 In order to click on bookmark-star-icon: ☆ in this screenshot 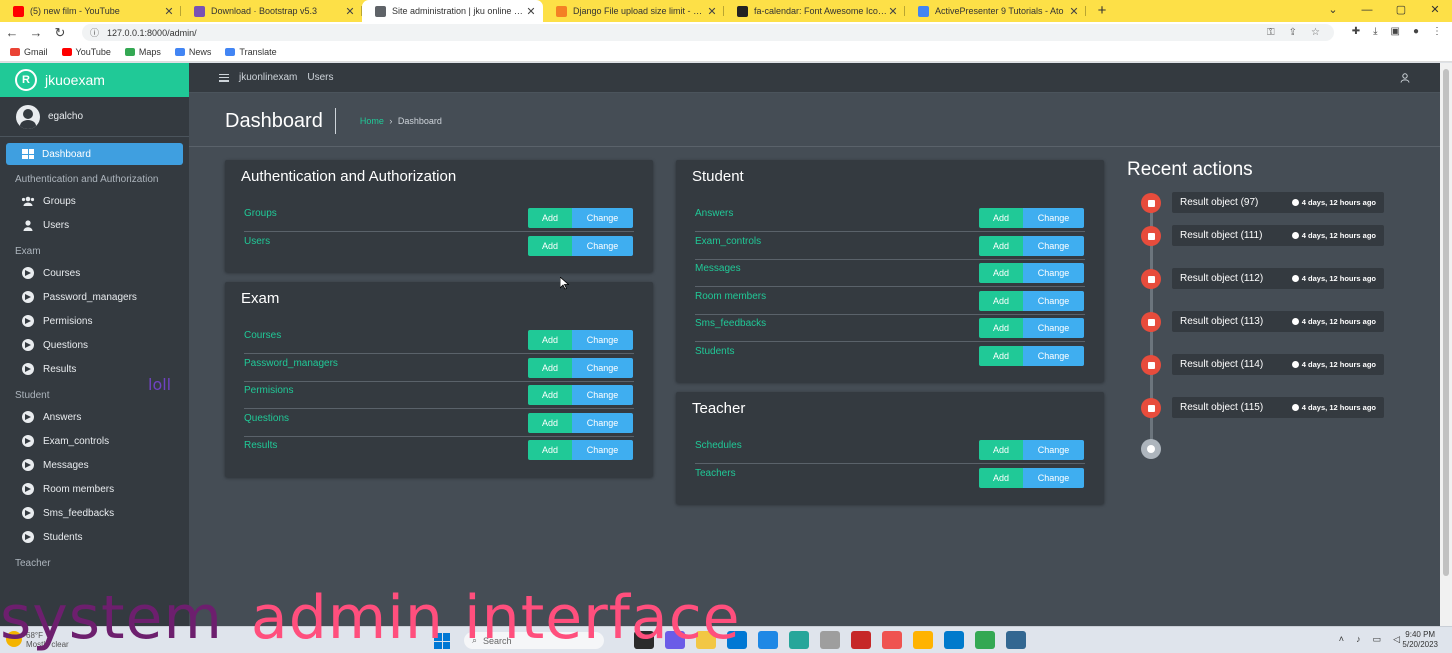, I will do `click(1315, 32)`.